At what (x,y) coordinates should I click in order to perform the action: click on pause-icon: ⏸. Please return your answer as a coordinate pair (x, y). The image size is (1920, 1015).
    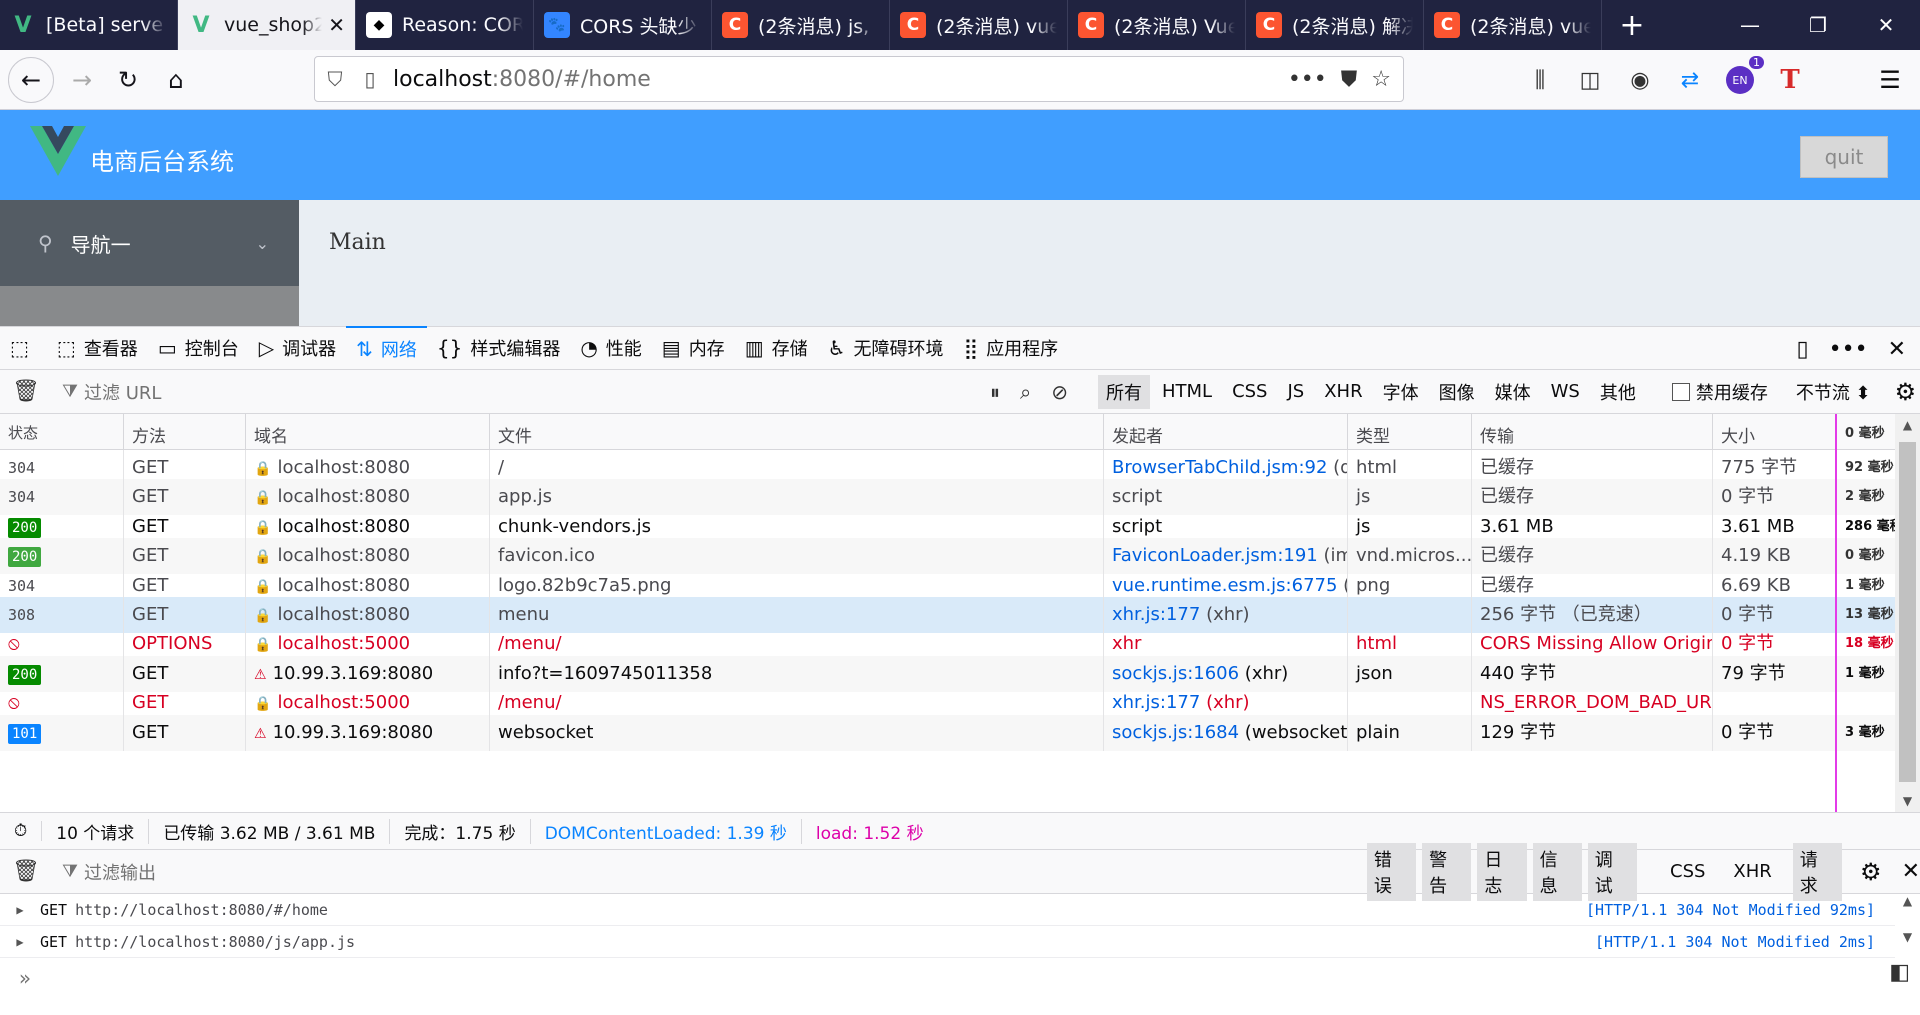
    Looking at the image, I should click on (995, 392).